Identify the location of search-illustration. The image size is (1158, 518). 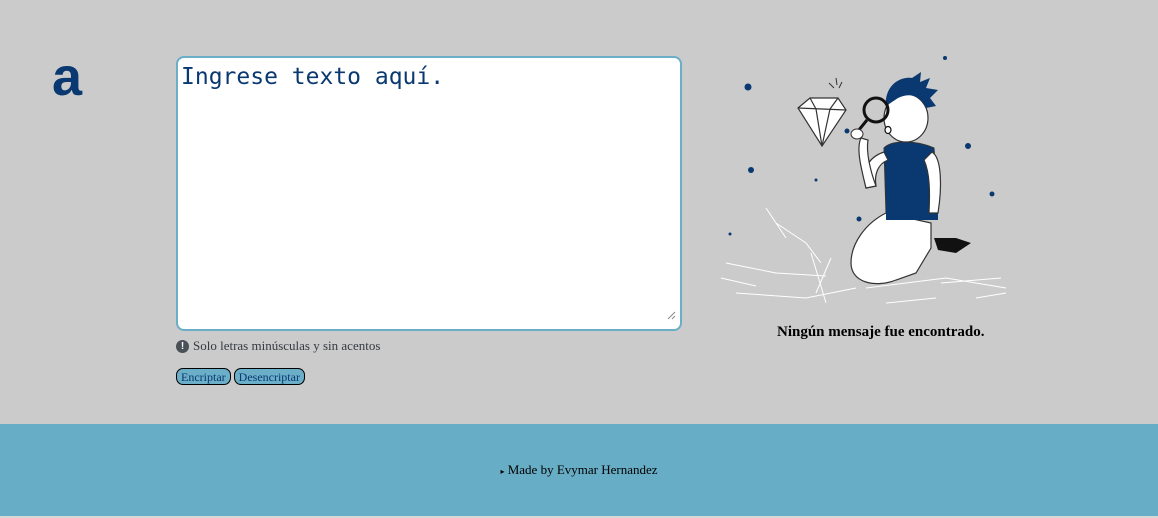
(863, 180).